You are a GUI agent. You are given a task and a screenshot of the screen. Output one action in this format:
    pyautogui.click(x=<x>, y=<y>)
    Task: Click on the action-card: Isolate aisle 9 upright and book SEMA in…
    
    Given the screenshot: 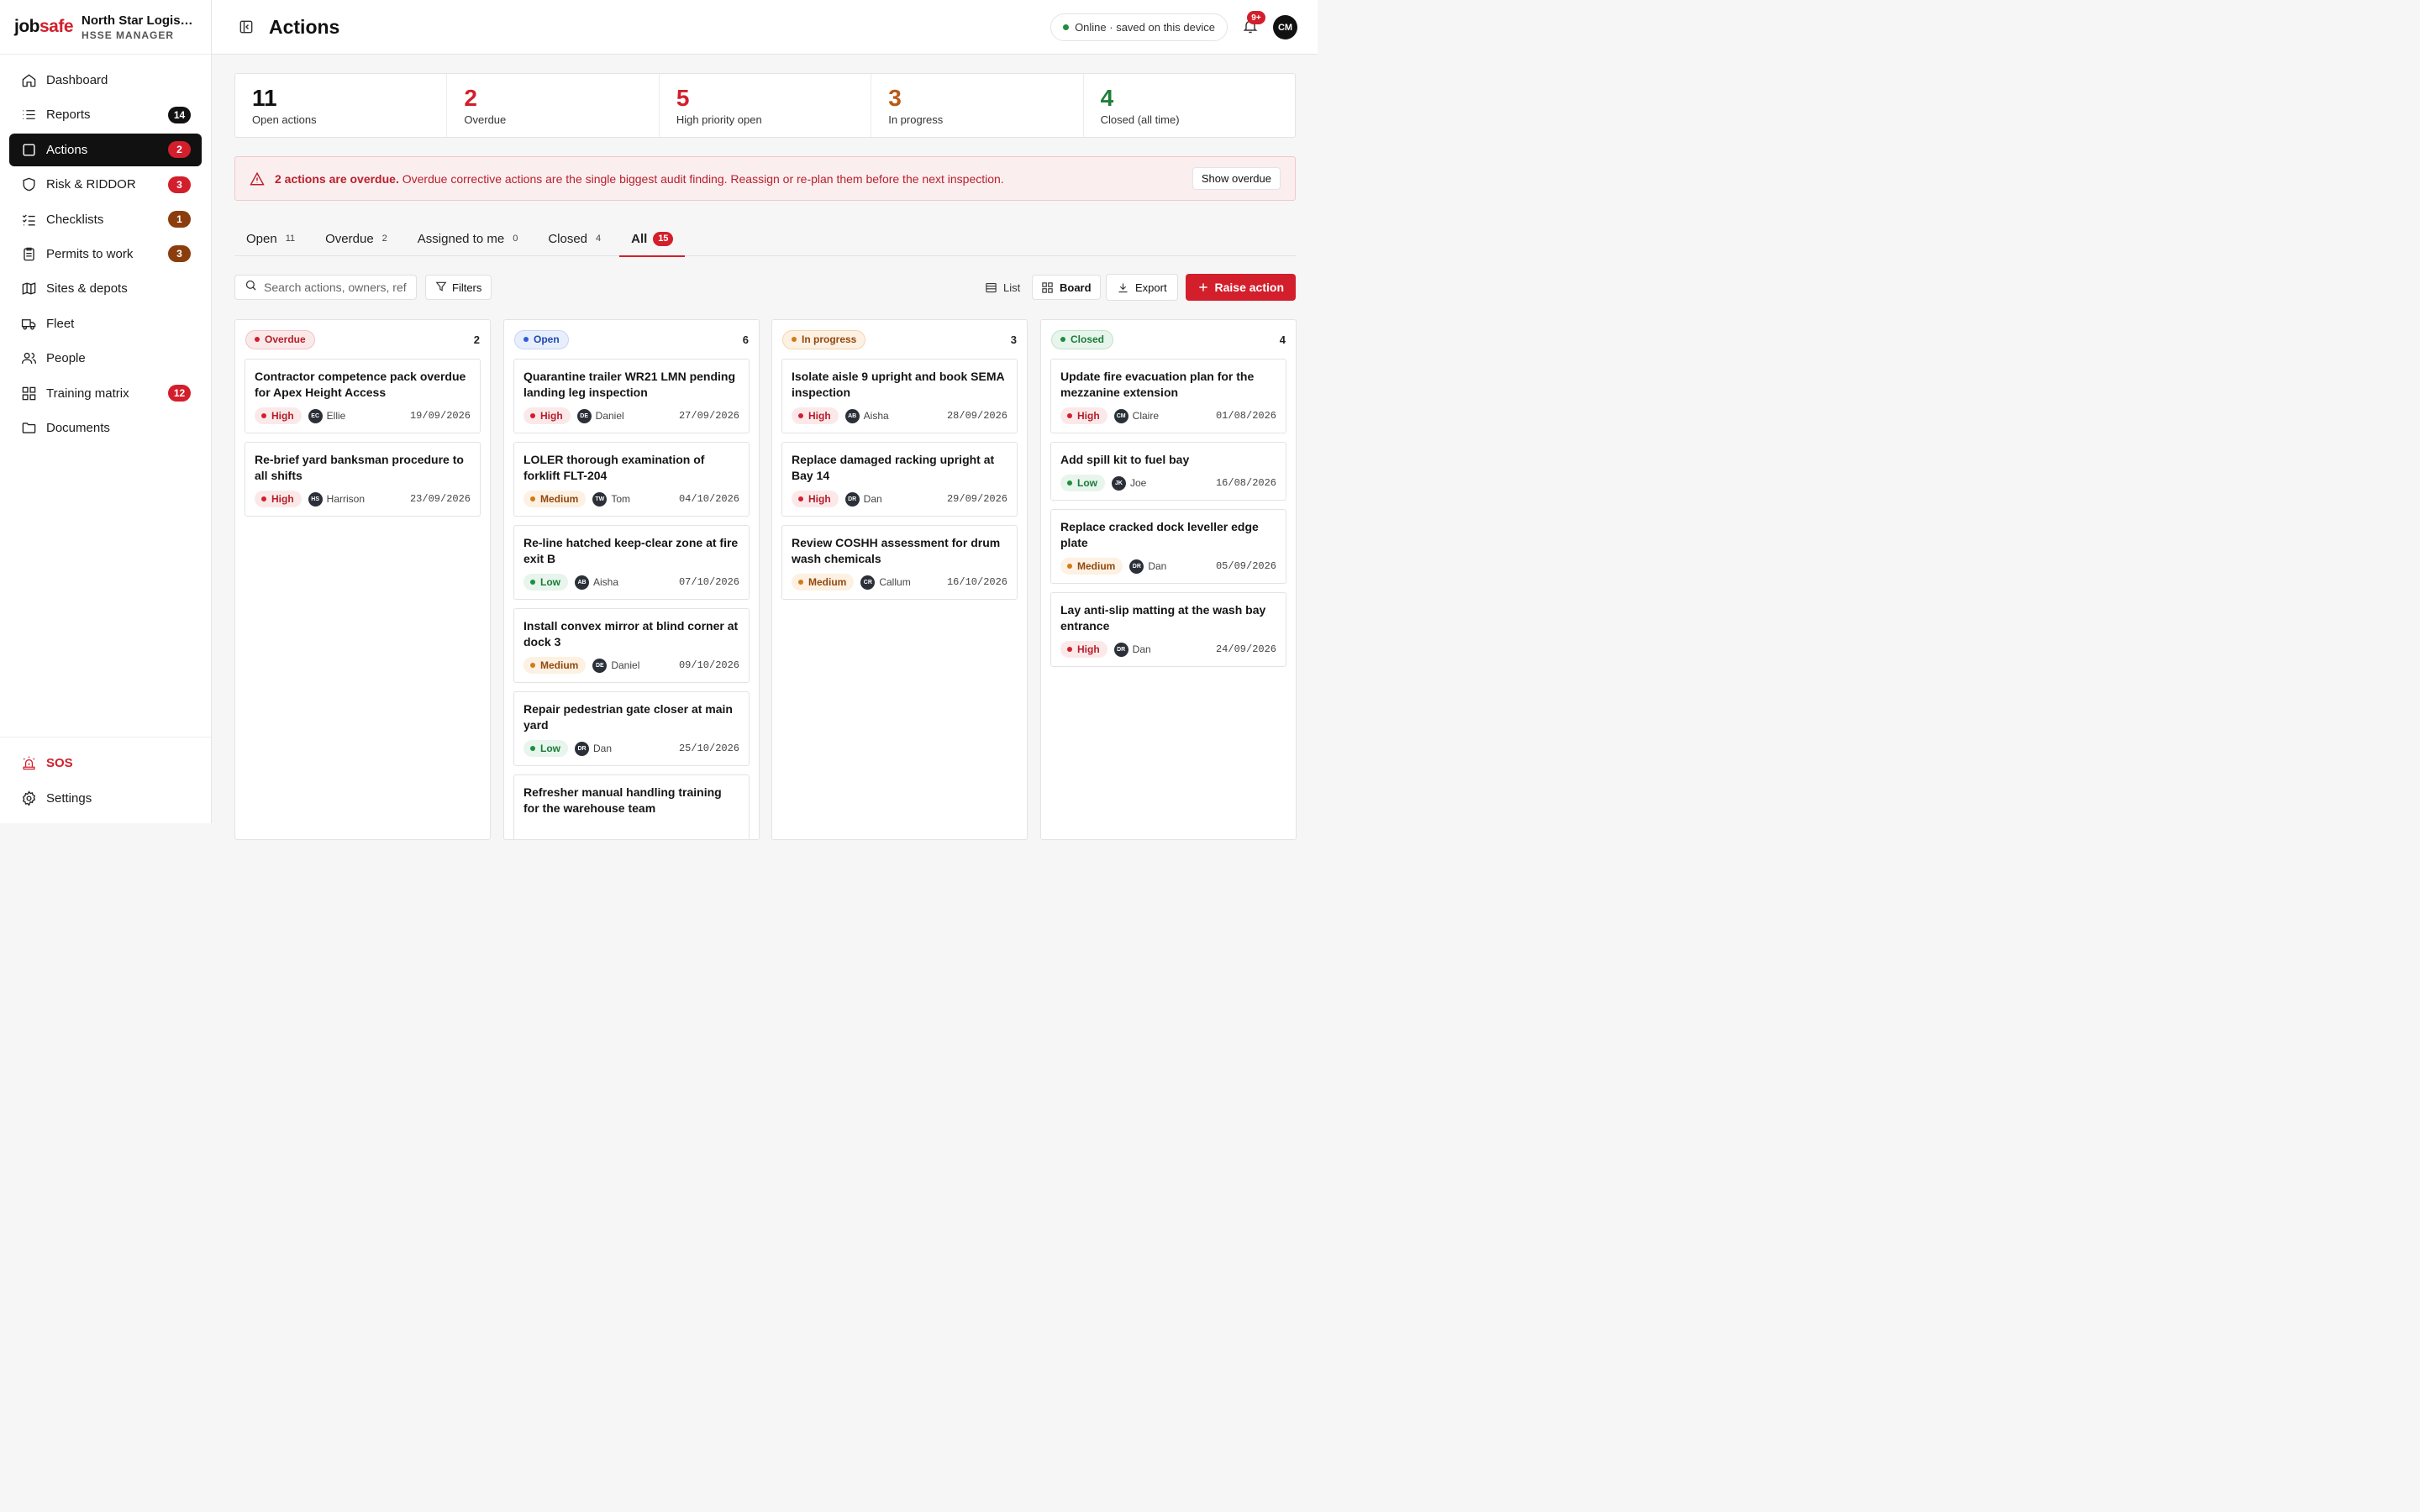 What is the action you would take?
    pyautogui.click(x=900, y=396)
    